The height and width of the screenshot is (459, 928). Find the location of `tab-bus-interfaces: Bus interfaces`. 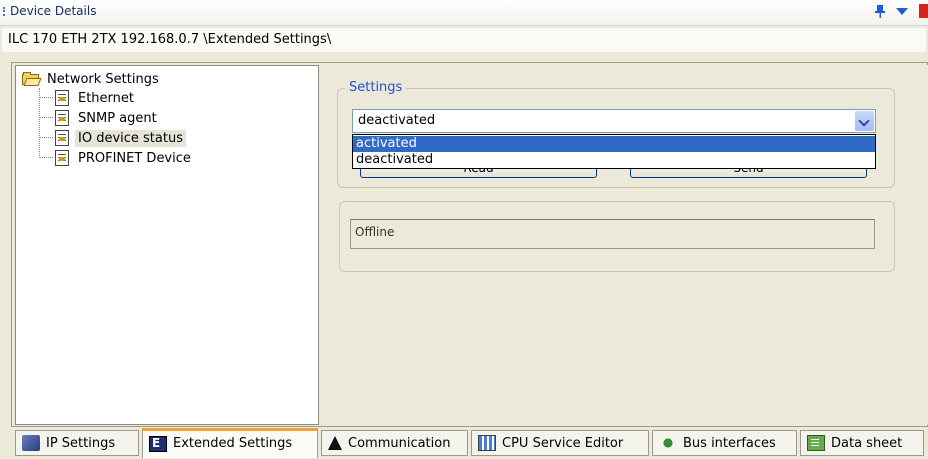

tab-bus-interfaces: Bus interfaces is located at coordinates (724, 443).